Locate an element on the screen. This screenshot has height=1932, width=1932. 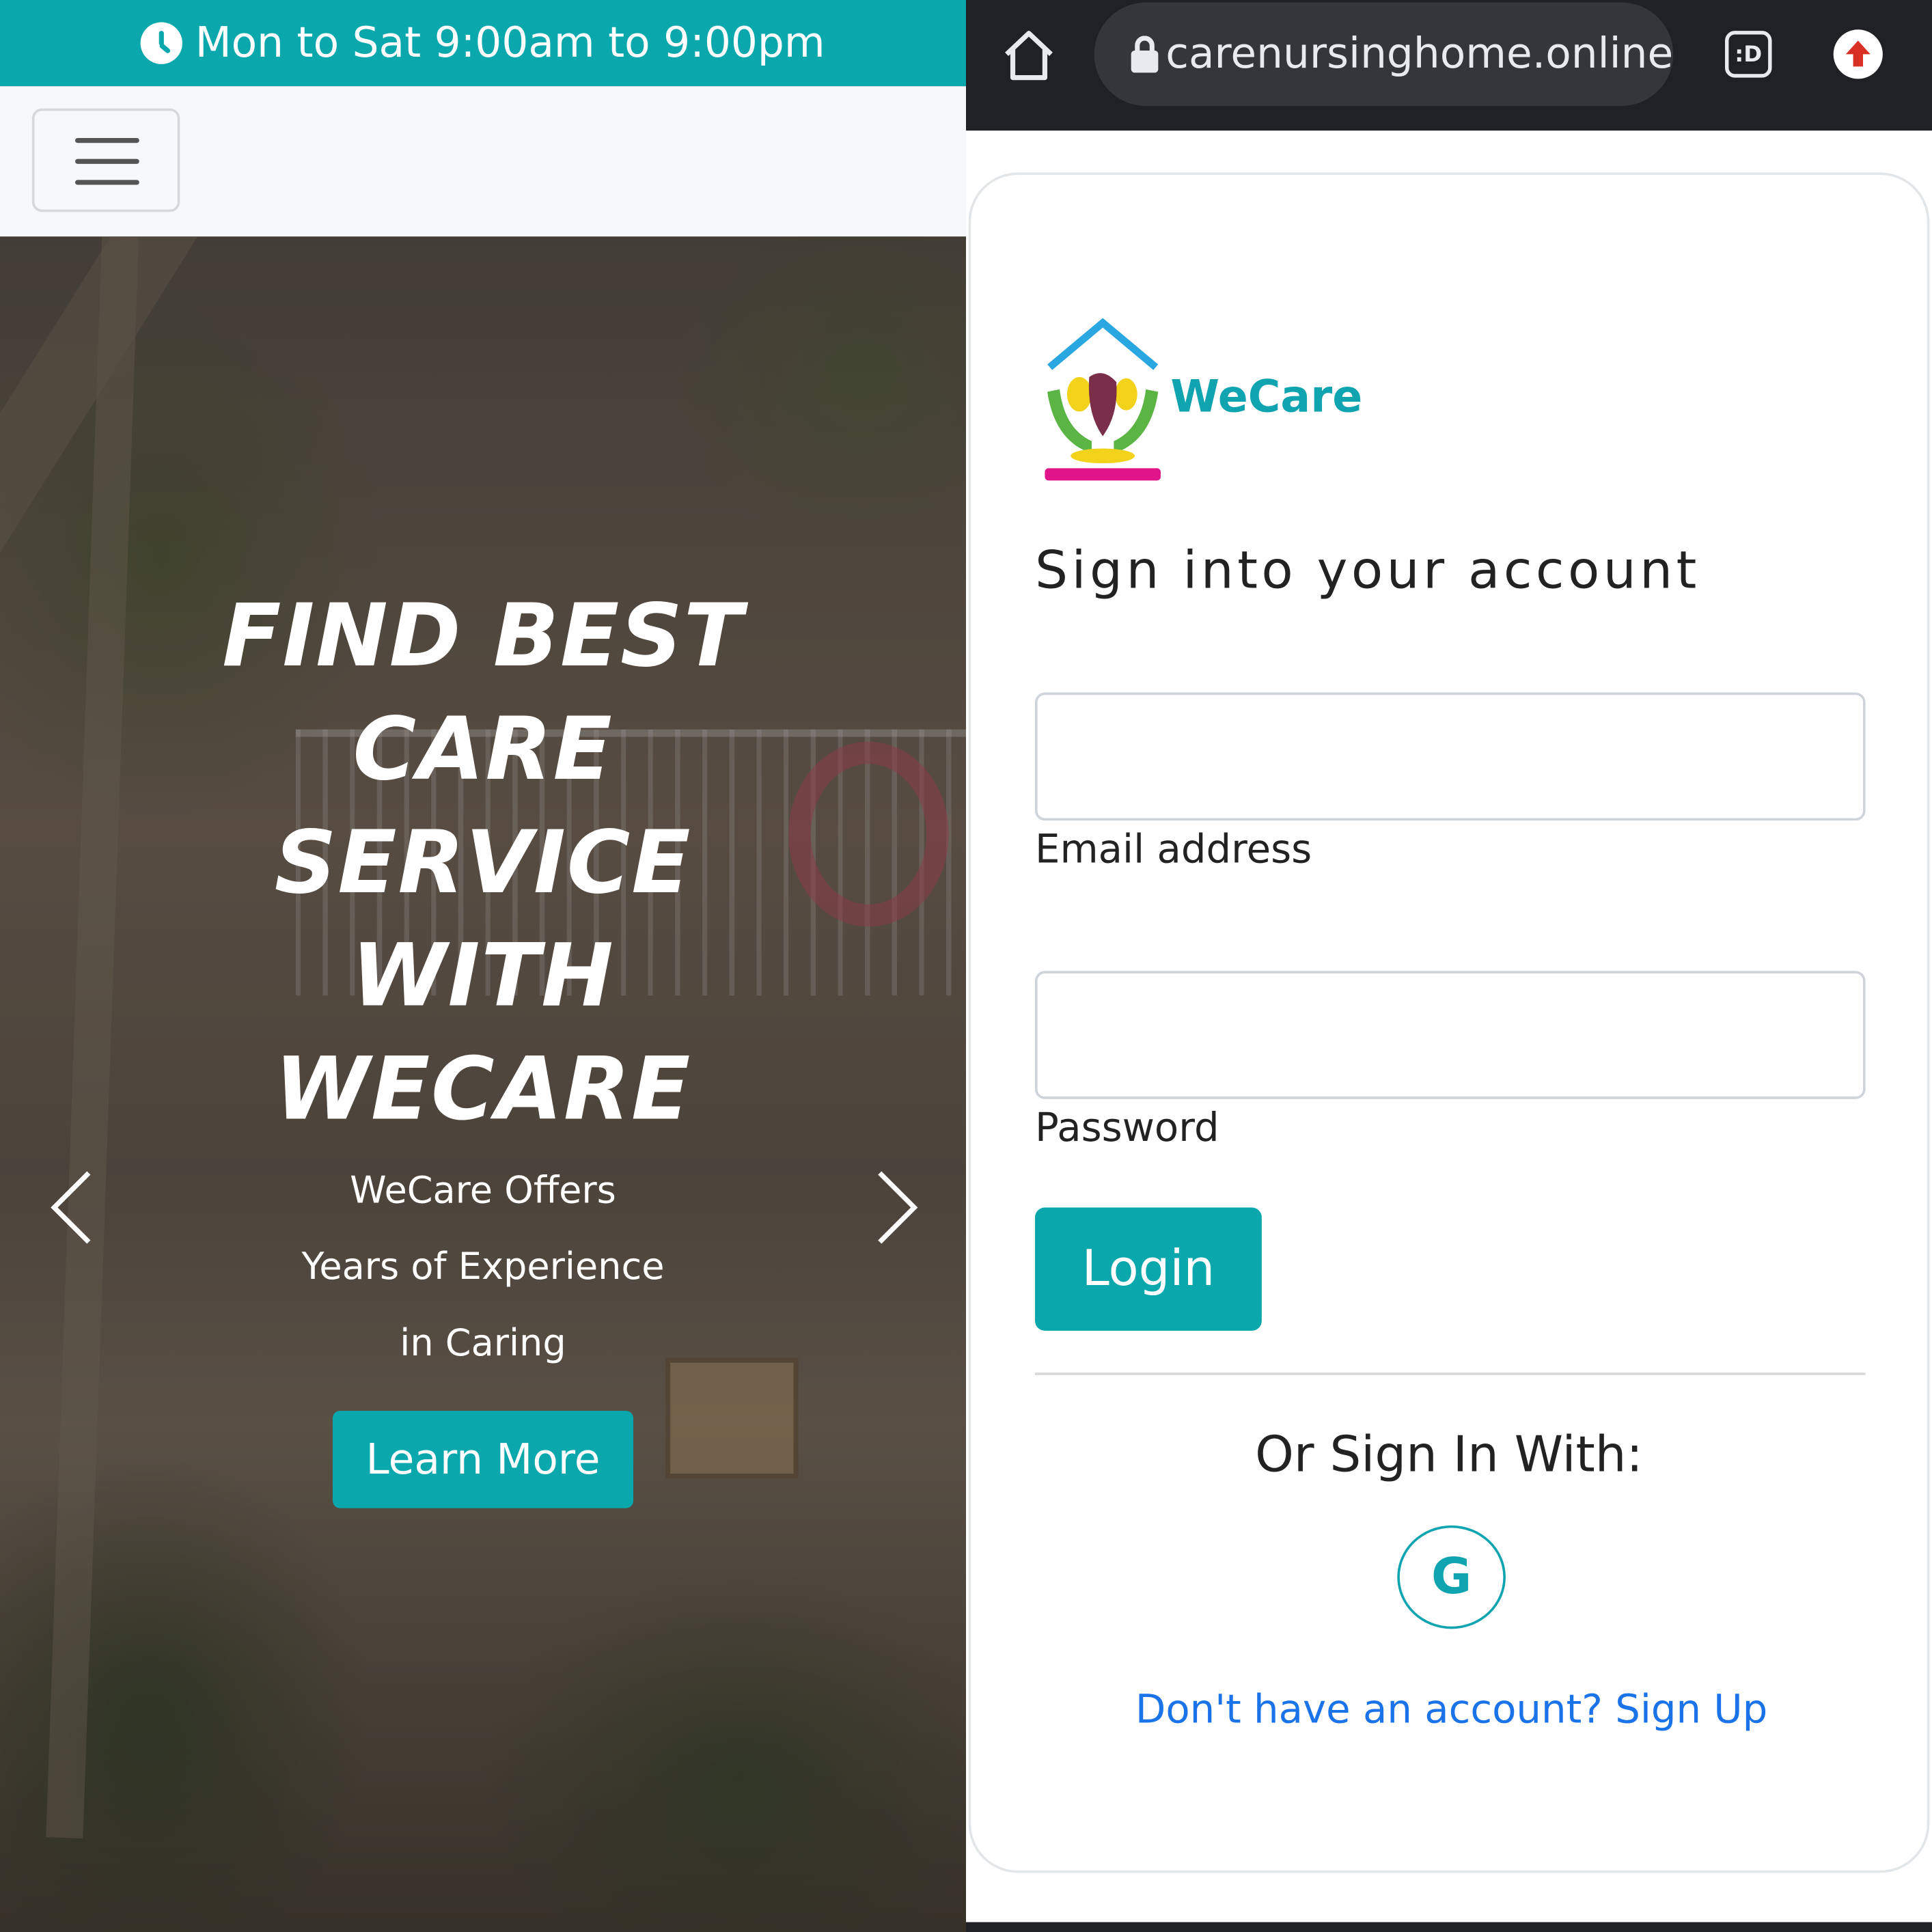
chevron-left-icon is located at coordinates (71, 1207).